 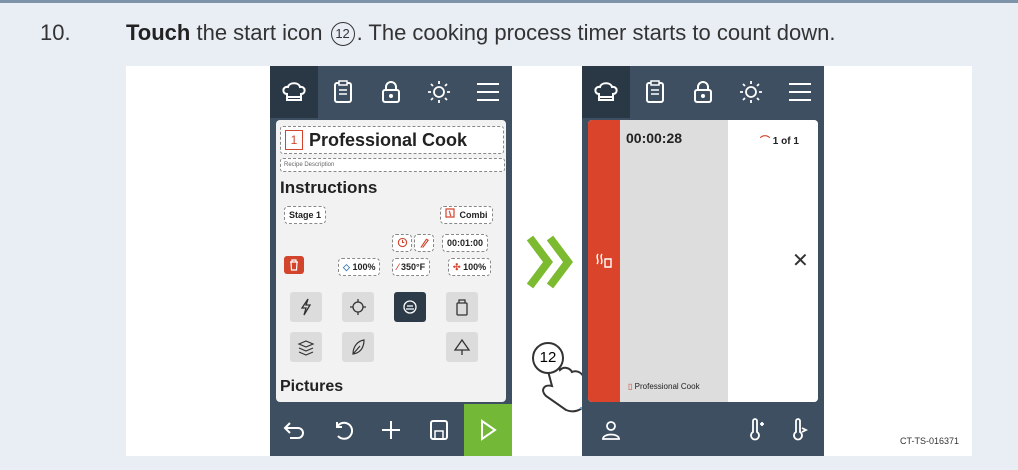 What do you see at coordinates (398, 267) in the screenshot?
I see `thermometer-icon: ⁄` at bounding box center [398, 267].